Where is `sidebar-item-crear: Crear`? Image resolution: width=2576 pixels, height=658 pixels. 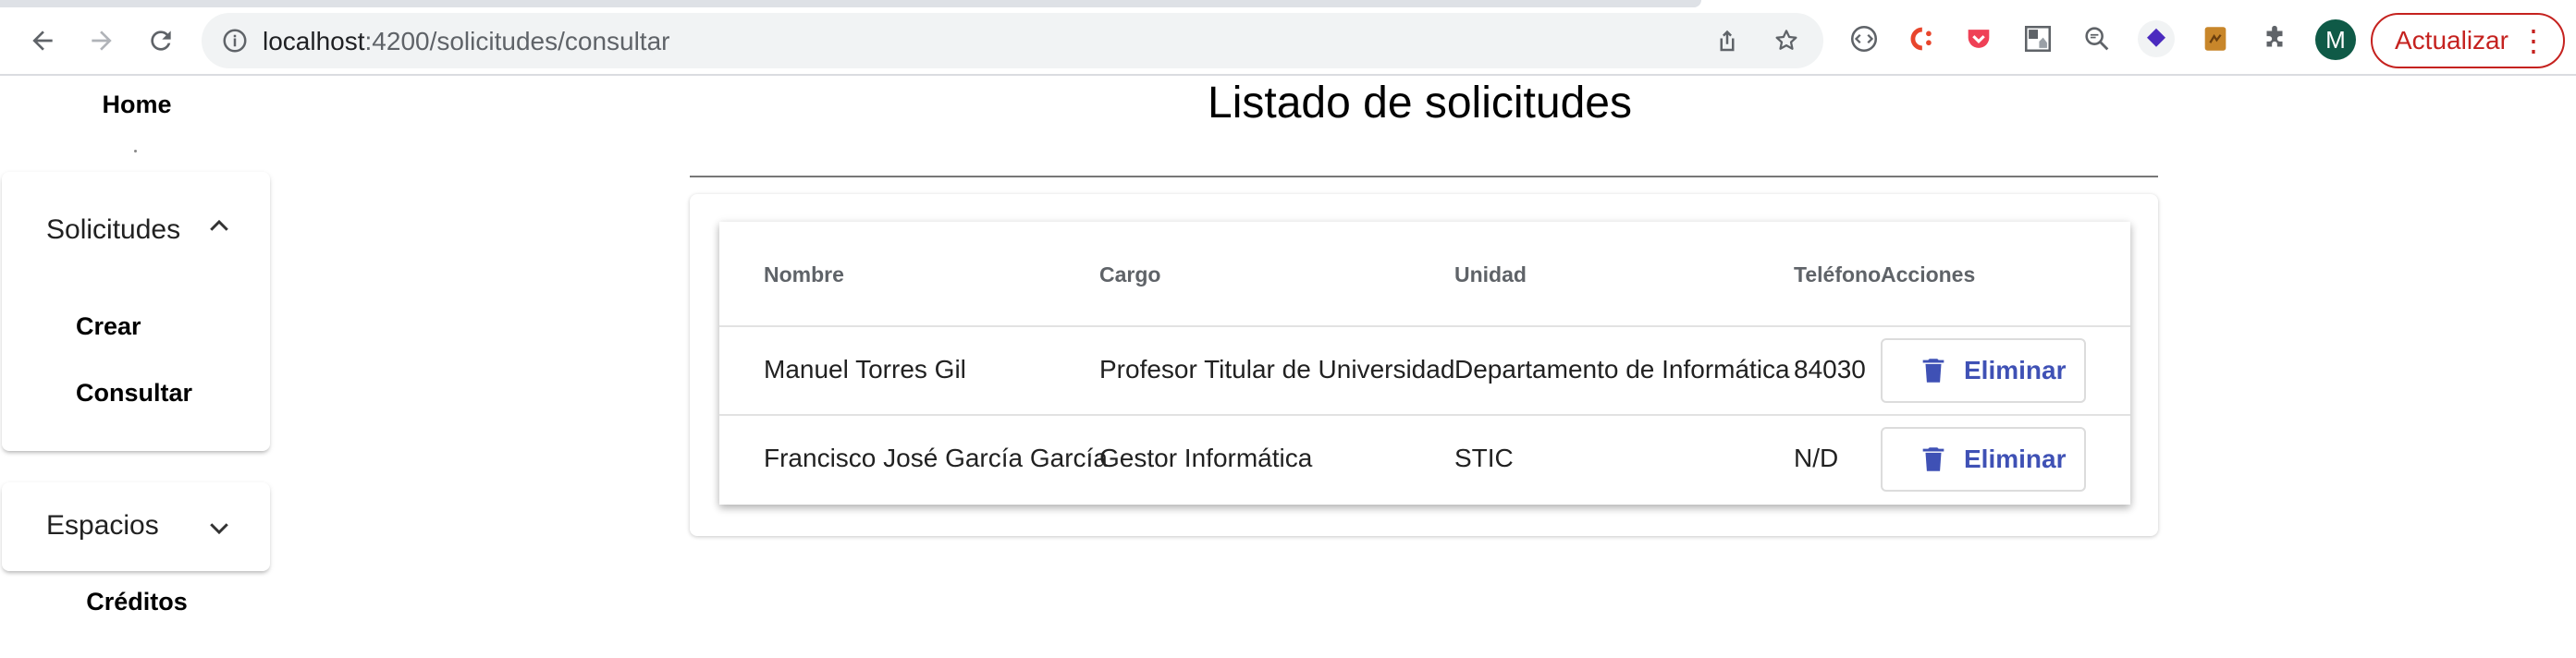 sidebar-item-crear: Crear is located at coordinates (108, 326).